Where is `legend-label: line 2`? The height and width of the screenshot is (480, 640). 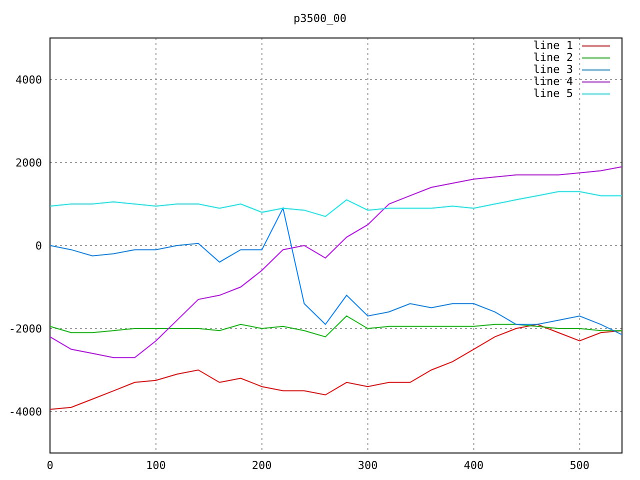
legend-label: line 2 is located at coordinates (553, 57).